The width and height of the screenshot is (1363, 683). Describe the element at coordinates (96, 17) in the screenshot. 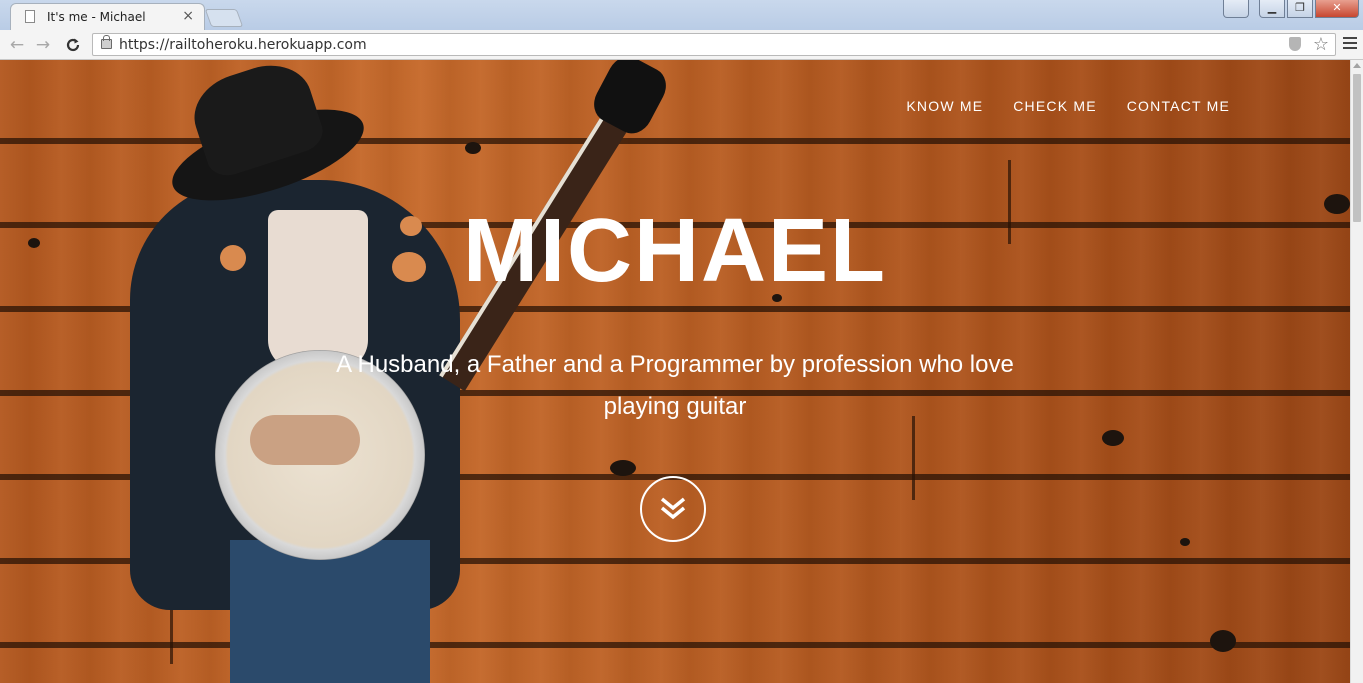

I see `tab-title: It's me - Michael` at that location.